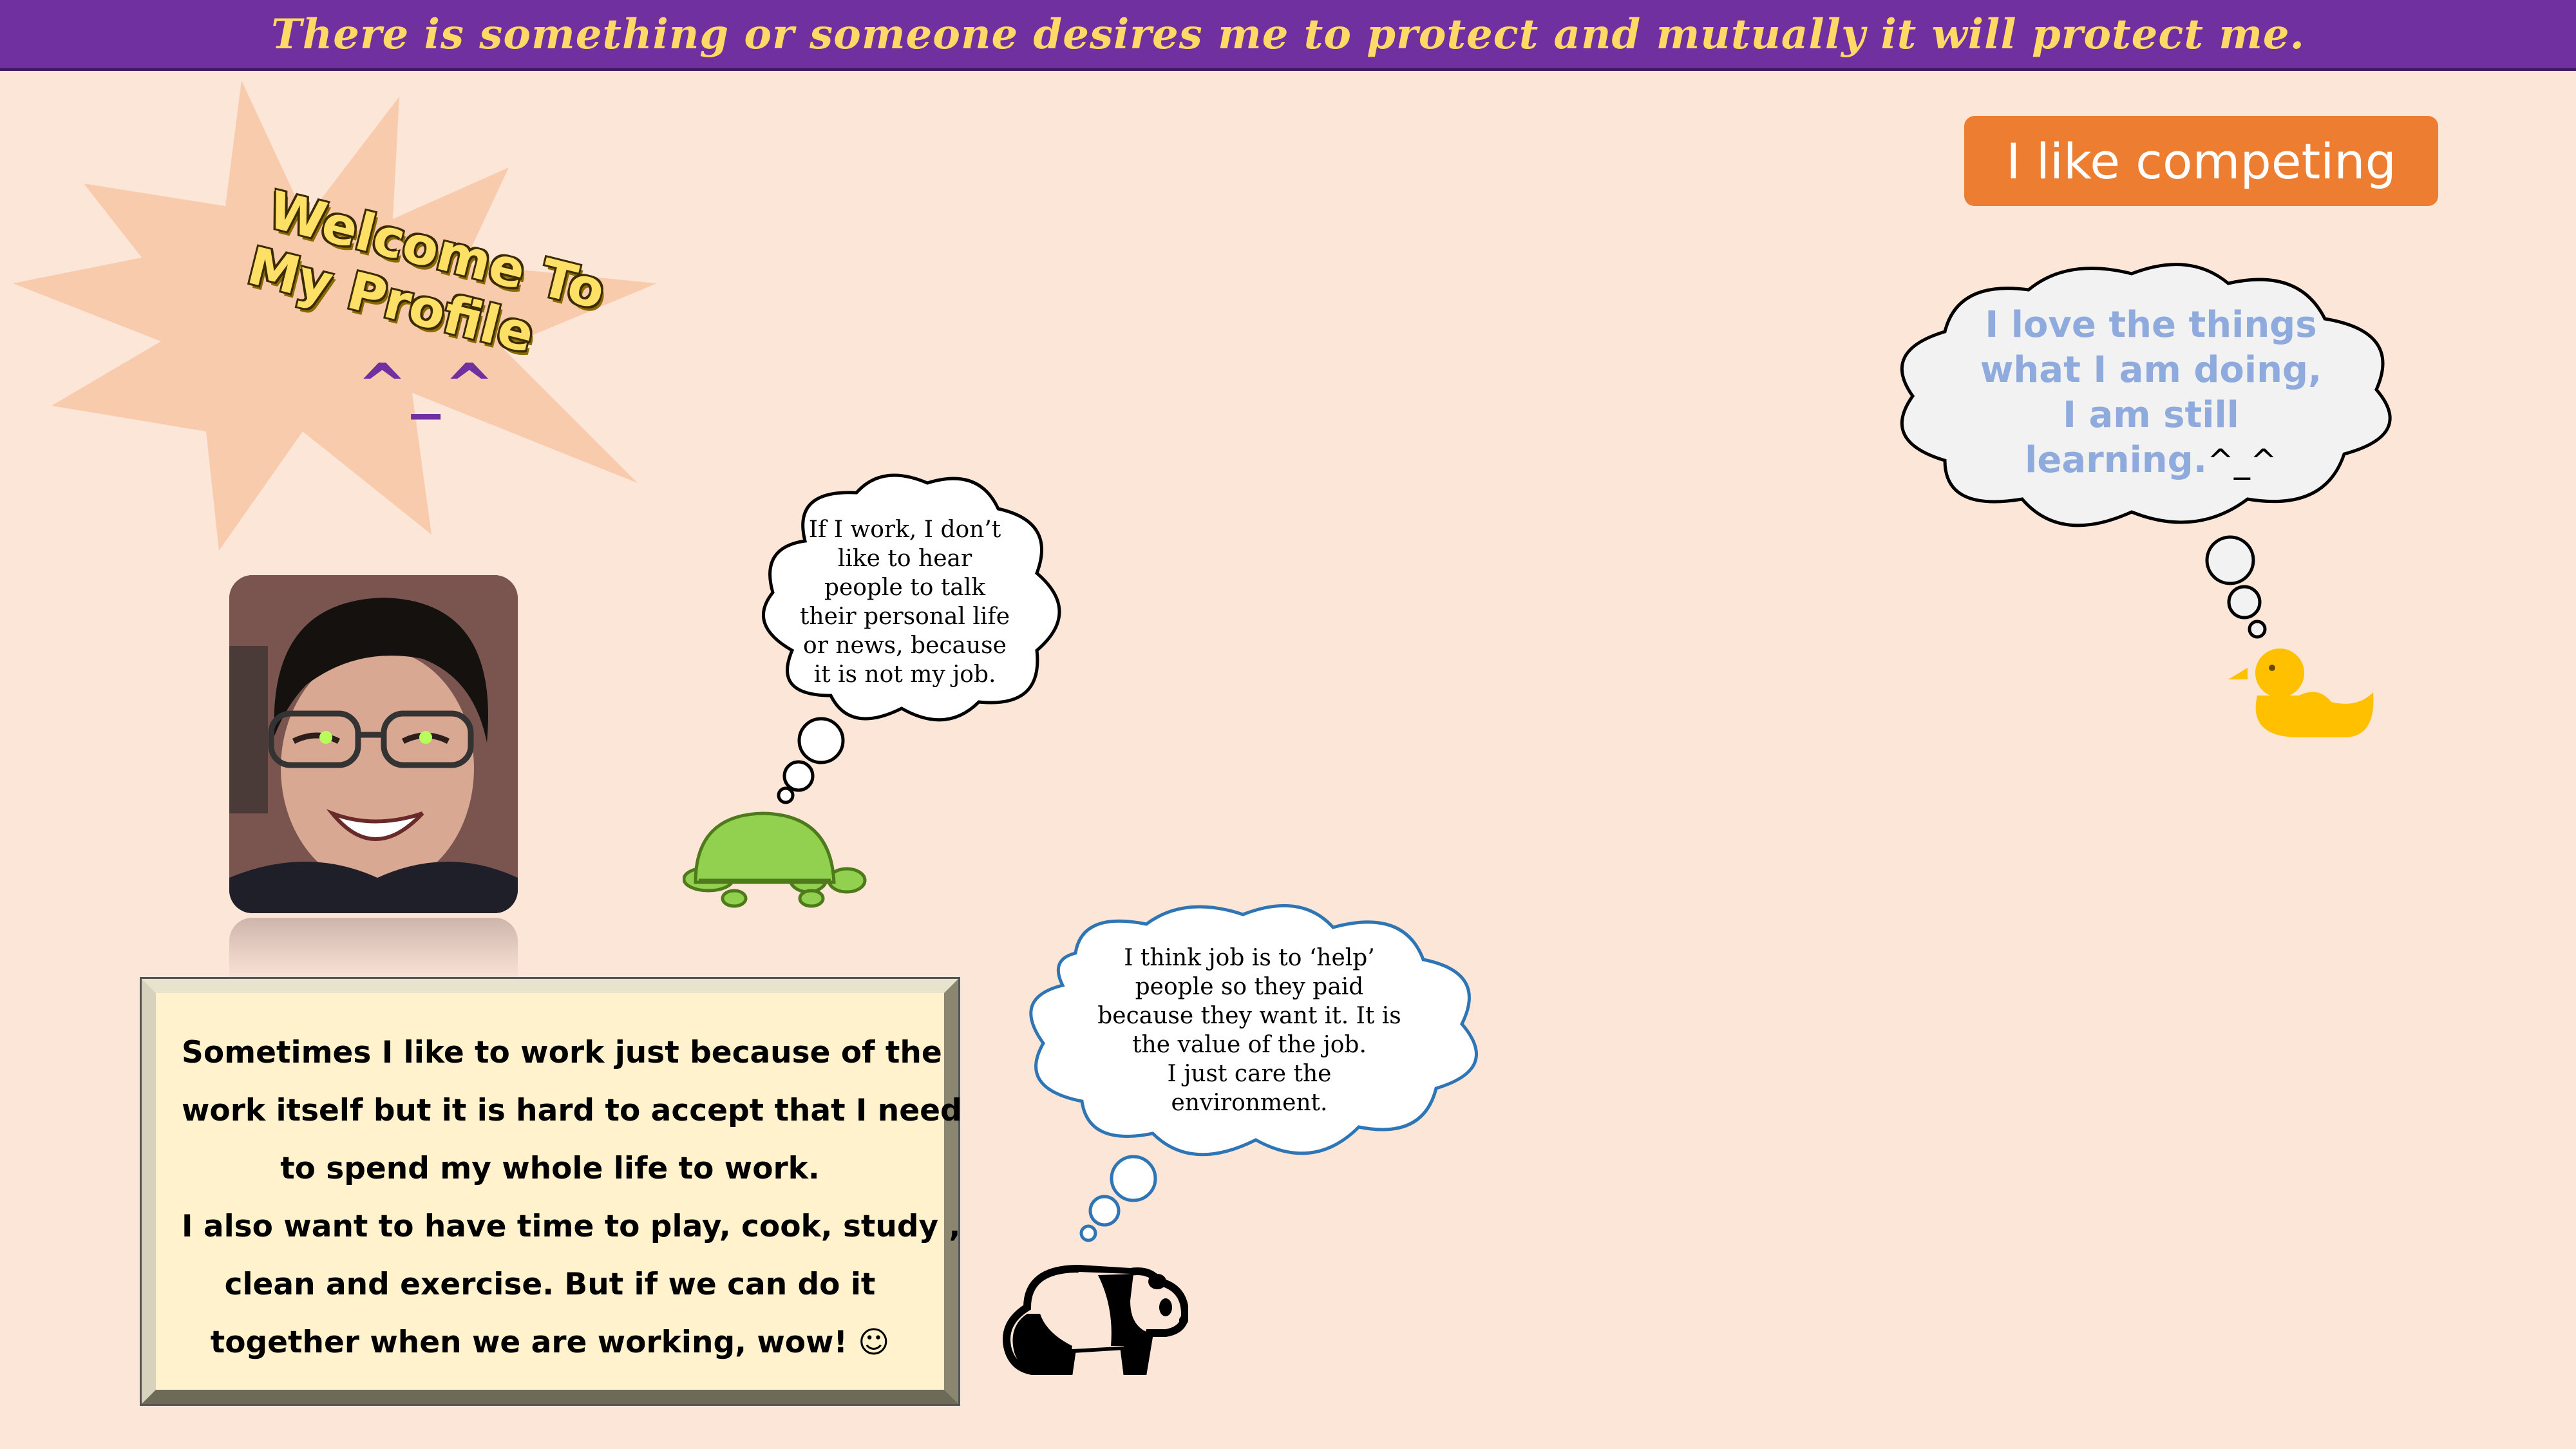 The width and height of the screenshot is (2576, 1449). I want to click on turtle-thought-line: their personal life, so click(905, 617).